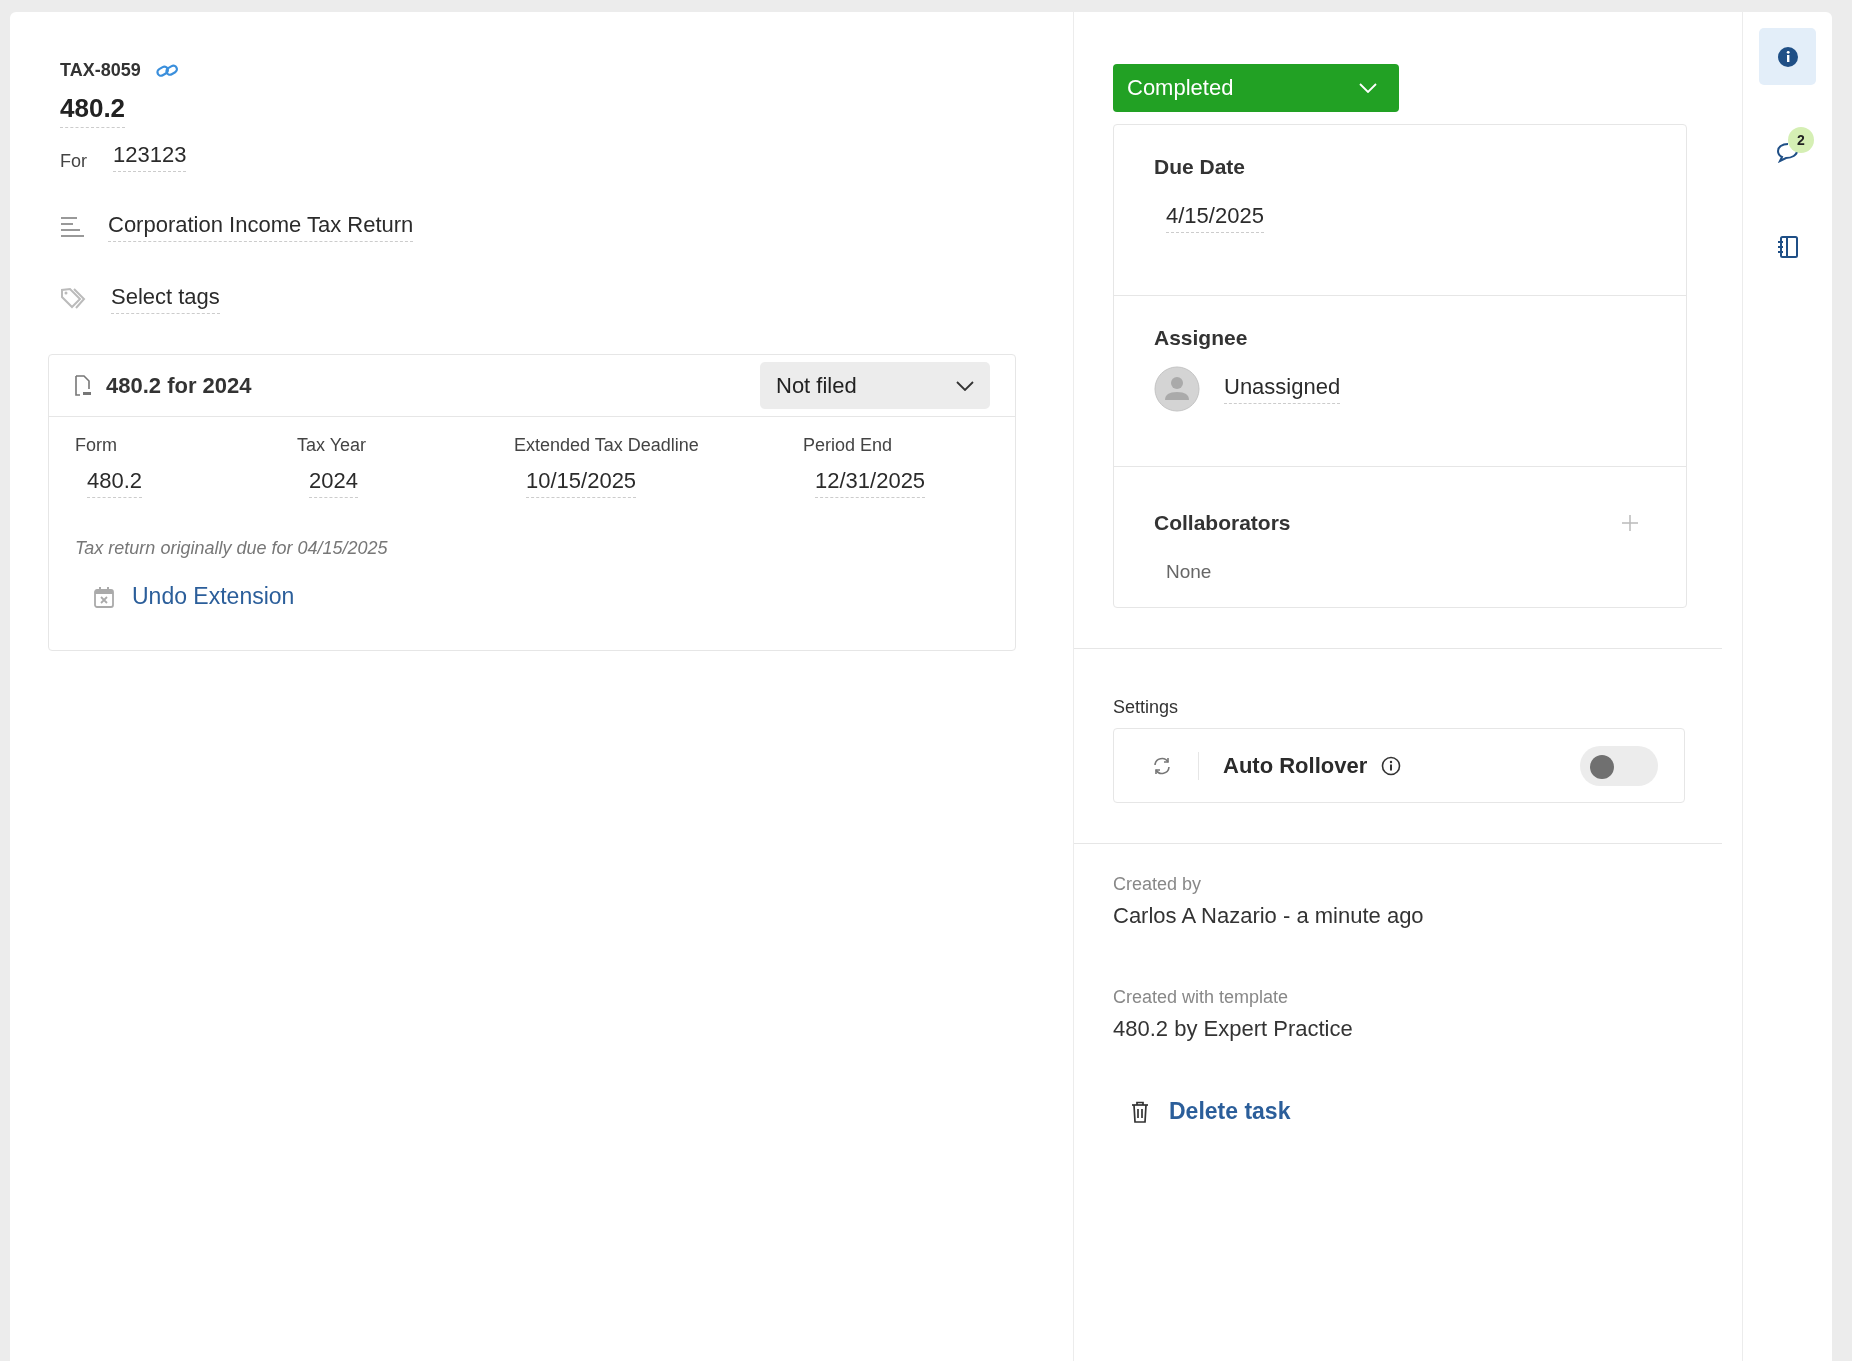  Describe the element at coordinates (1230, 1111) in the screenshot. I see `delete-task-link: Delete task` at that location.